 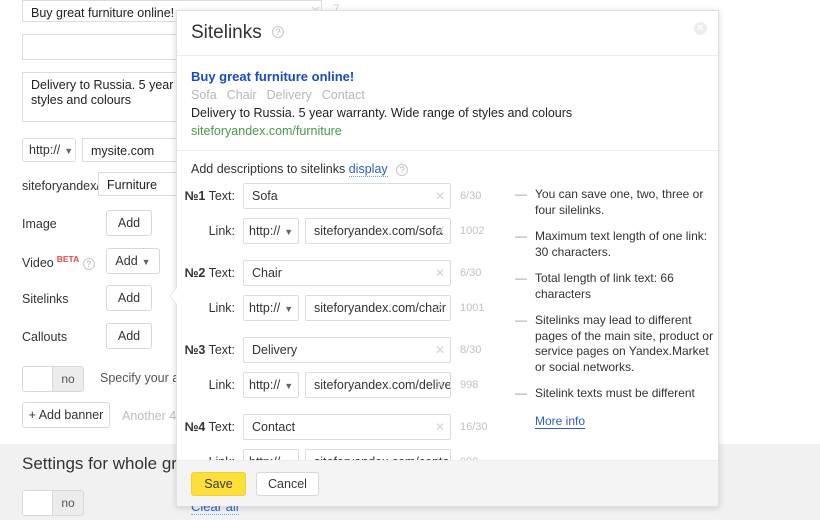 I want to click on sitelink-2-text-counter: 6/30, so click(x=471, y=273).